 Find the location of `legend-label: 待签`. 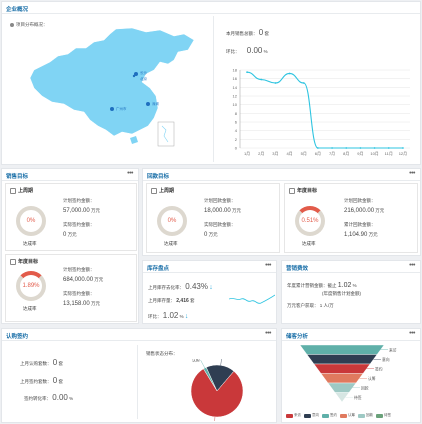

legend-label: 待签 is located at coordinates (387, 415).